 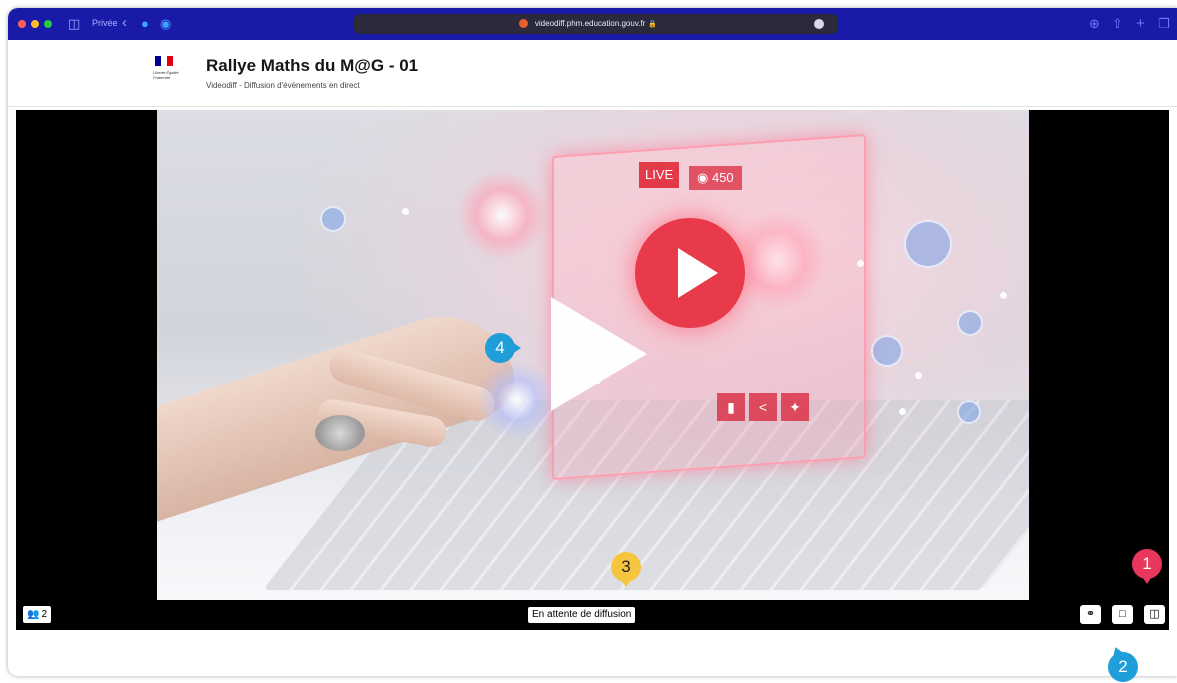 I want to click on sidebar-icon: ◫, so click(x=74, y=24).